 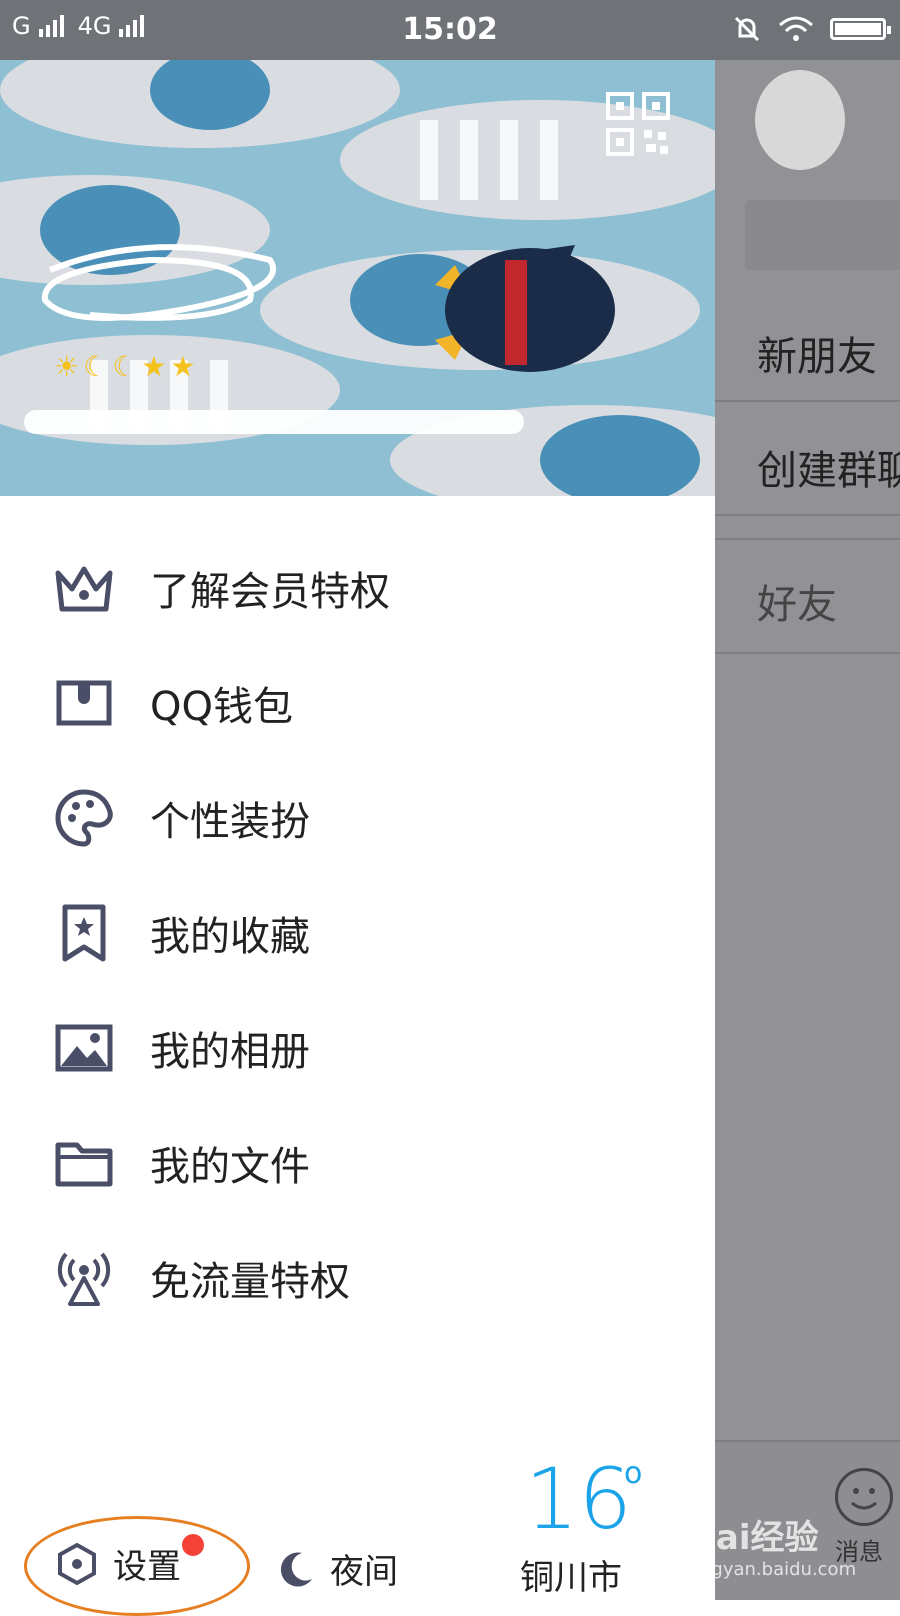 What do you see at coordinates (84, 1278) in the screenshot?
I see `antenna-icon` at bounding box center [84, 1278].